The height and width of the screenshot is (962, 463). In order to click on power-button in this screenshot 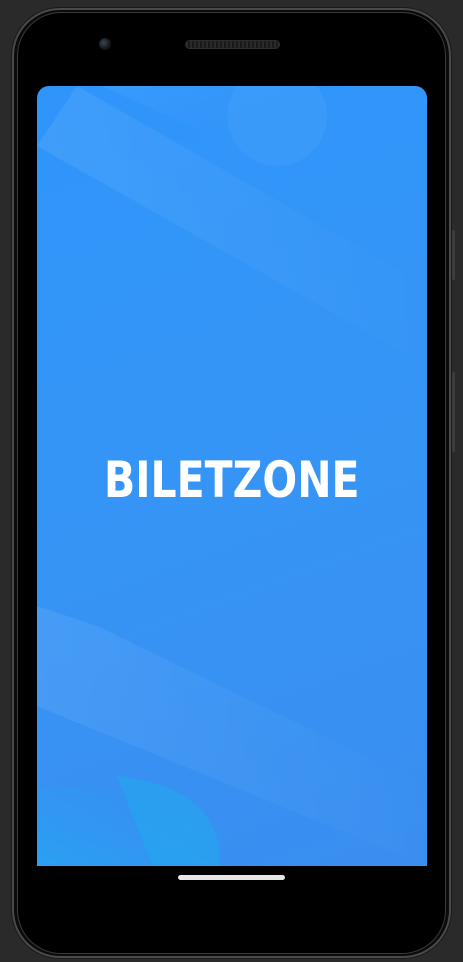, I will do `click(453, 255)`.